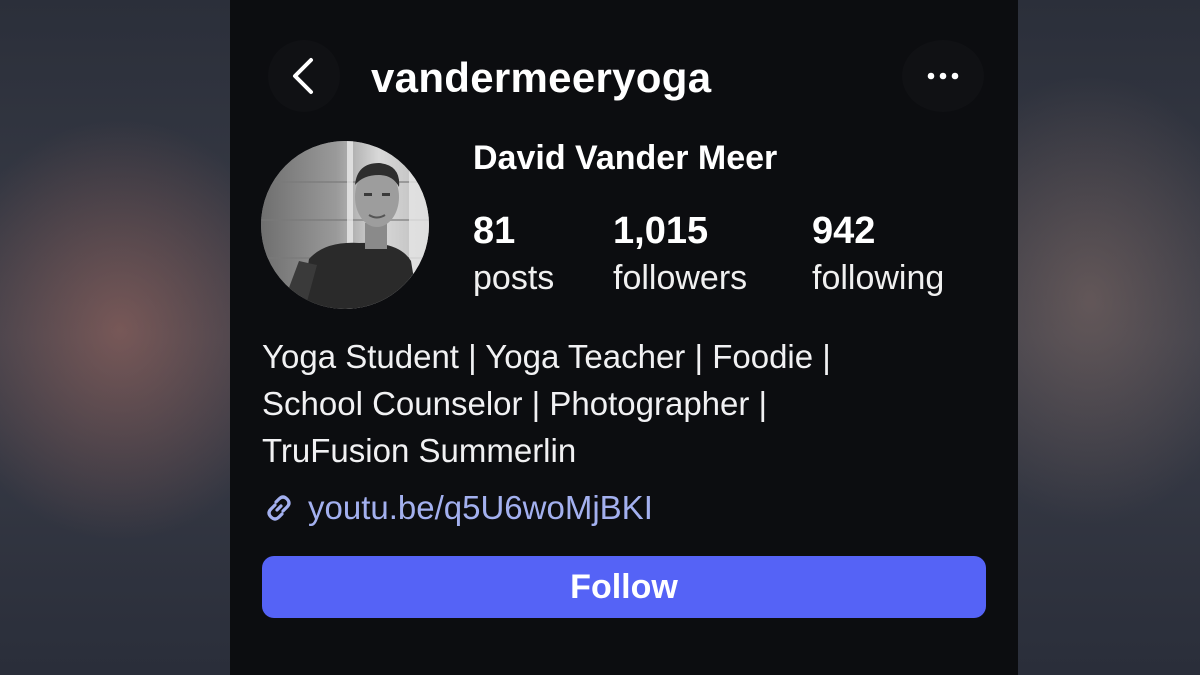 Image resolution: width=1200 pixels, height=675 pixels. Describe the element at coordinates (514, 278) in the screenshot. I see `stat-posts-label: posts` at that location.